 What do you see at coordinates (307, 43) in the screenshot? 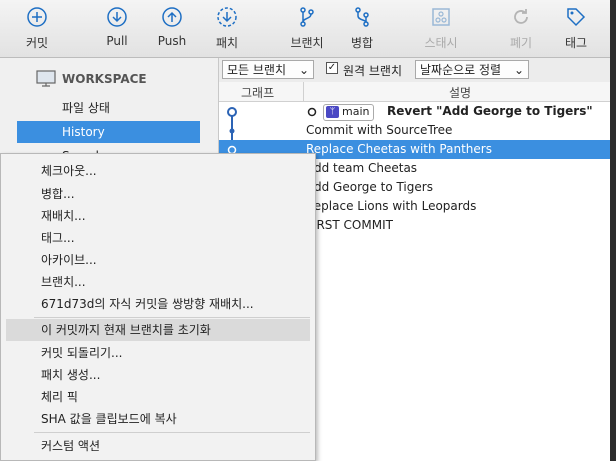
I see `branch-label: 브랜치` at bounding box center [307, 43].